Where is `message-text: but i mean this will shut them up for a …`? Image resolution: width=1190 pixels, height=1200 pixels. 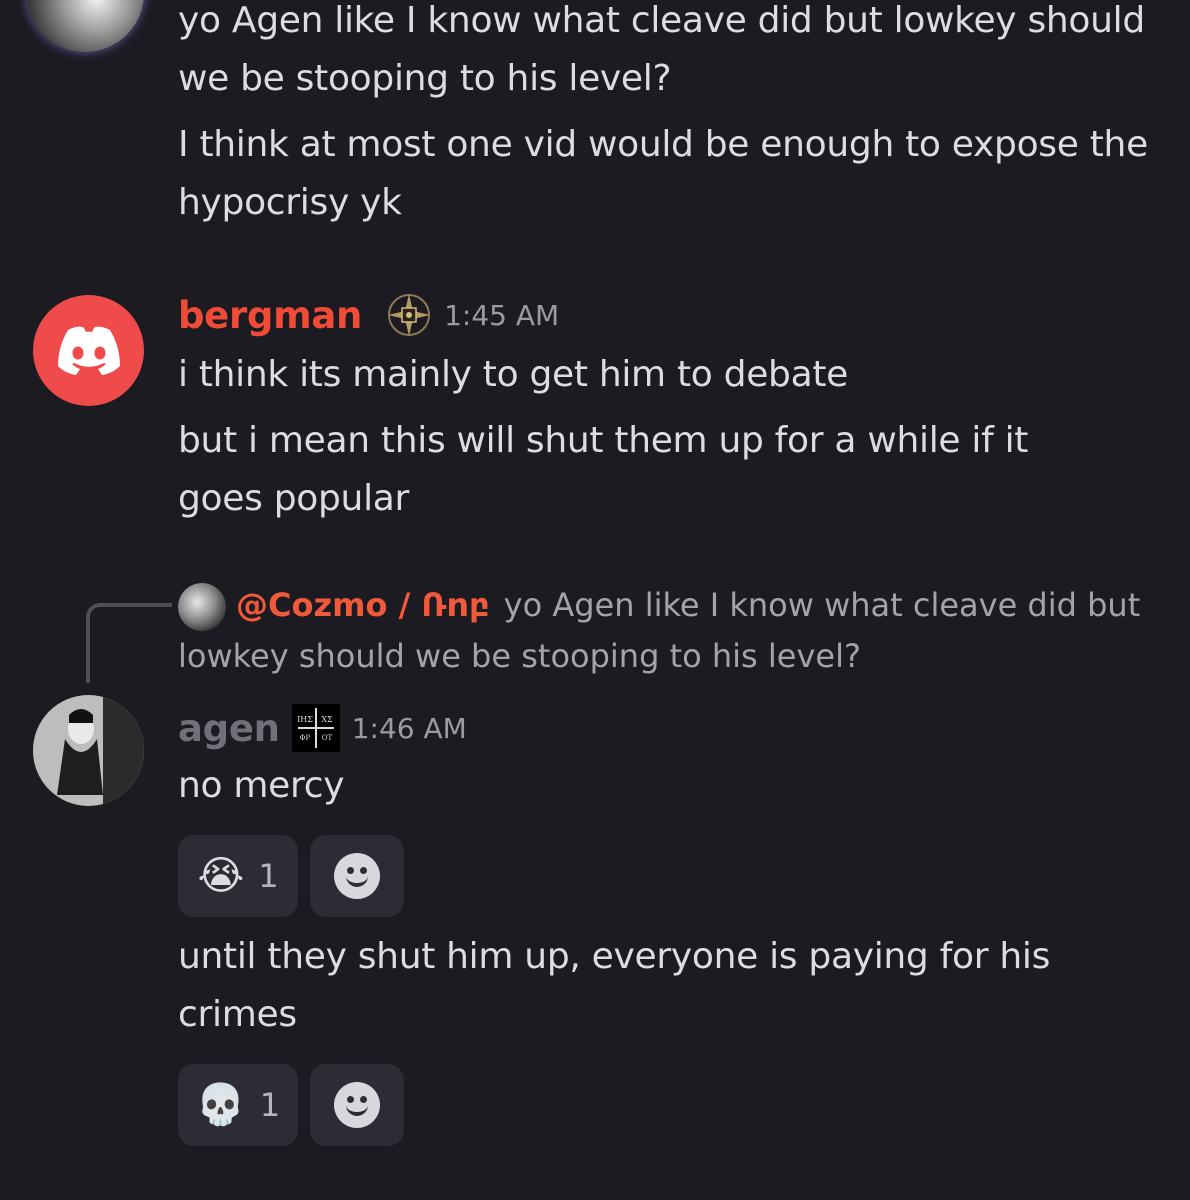 message-text: but i mean this will shut them up for a … is located at coordinates (603, 469).